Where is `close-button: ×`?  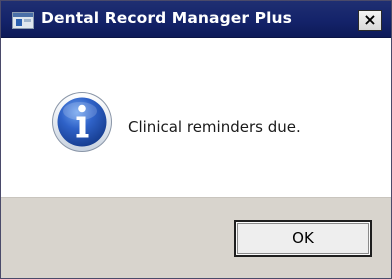
close-button: × is located at coordinates (370, 20).